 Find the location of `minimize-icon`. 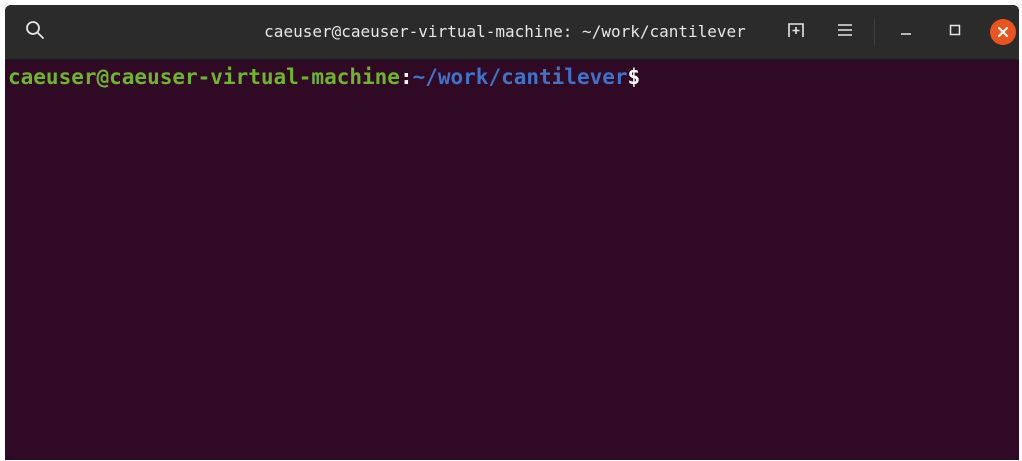

minimize-icon is located at coordinates (906, 32).